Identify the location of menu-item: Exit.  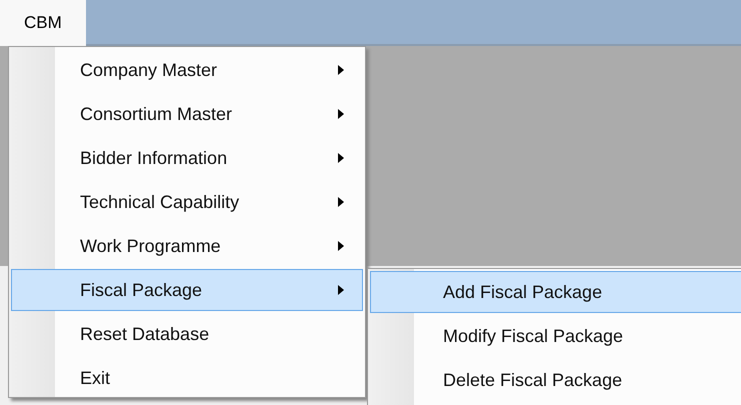
(187, 378).